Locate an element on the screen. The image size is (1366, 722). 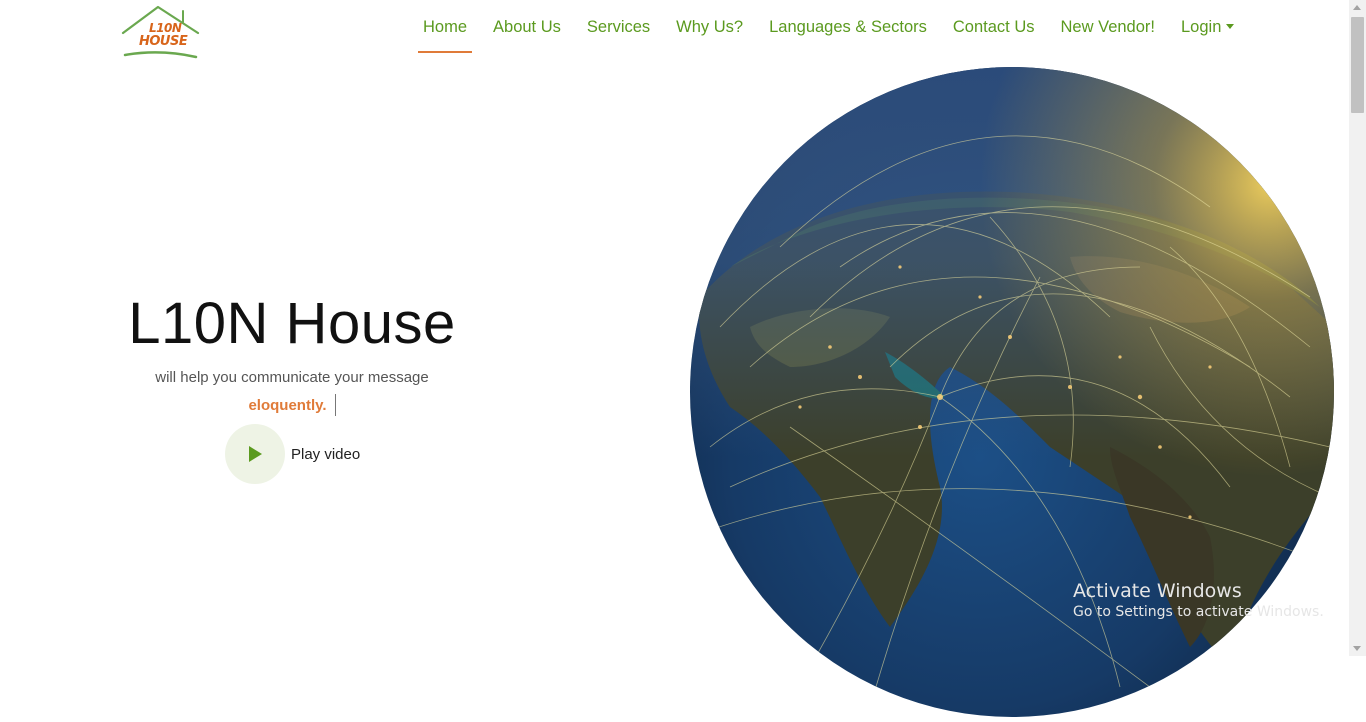
nav-contact-us: Contact Us is located at coordinates (994, 27).